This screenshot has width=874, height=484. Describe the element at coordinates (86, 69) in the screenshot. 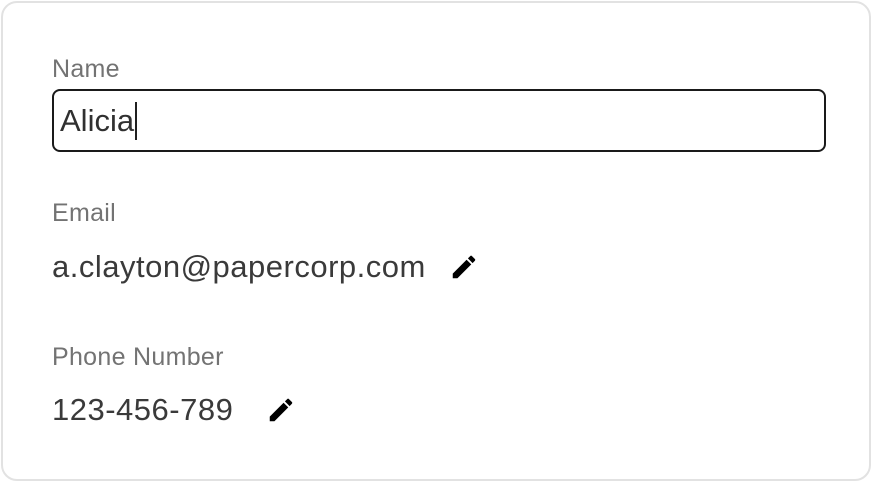

I see `name-label: Name` at that location.